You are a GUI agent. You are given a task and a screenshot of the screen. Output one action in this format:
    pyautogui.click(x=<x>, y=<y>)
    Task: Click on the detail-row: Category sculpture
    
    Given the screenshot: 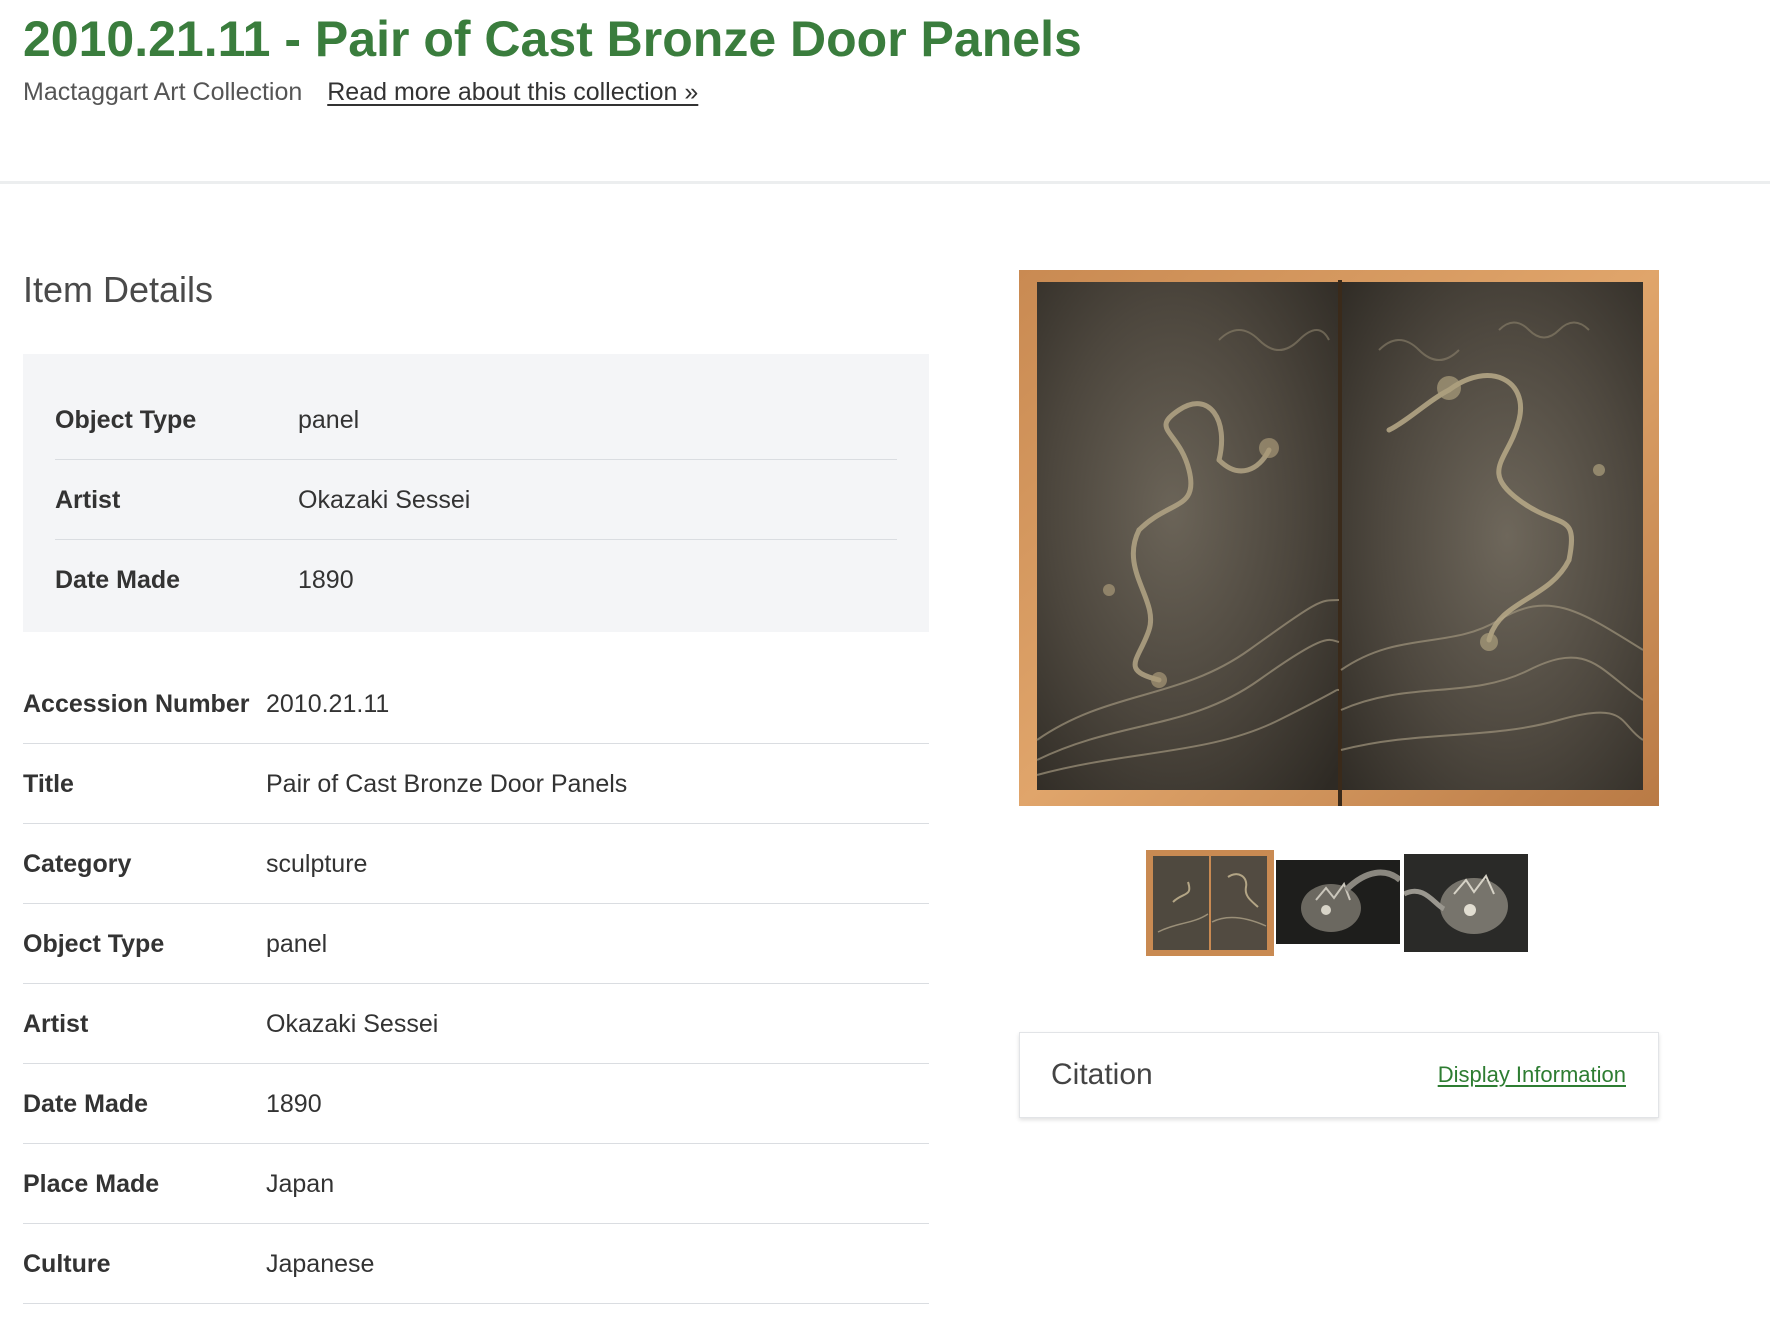 What is the action you would take?
    pyautogui.click(x=476, y=864)
    